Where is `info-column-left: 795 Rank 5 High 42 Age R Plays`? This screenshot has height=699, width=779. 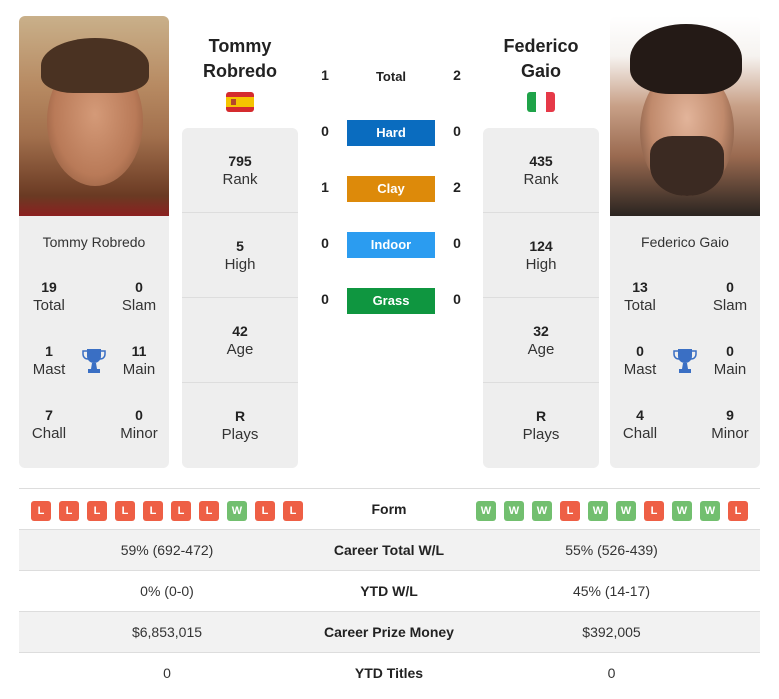
info-column-left: 795 Rank 5 High 42 Age R Plays is located at coordinates (240, 298).